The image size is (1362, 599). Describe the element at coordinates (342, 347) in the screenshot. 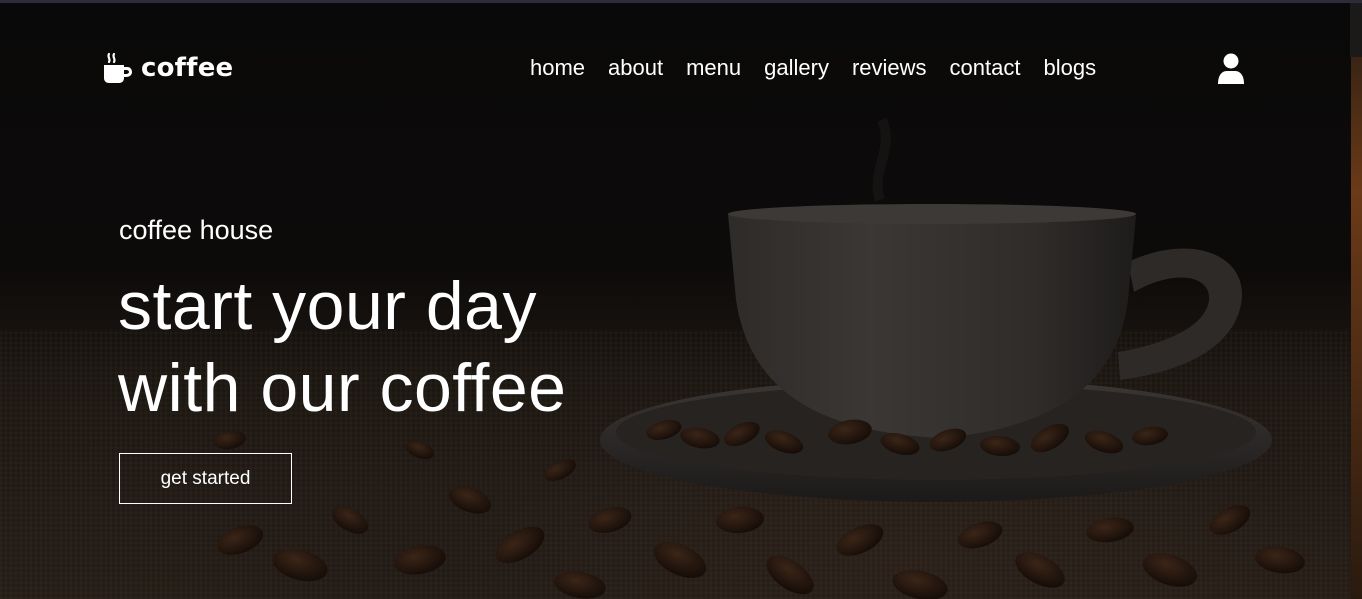

I see `hero-headline: start your day with our coffee` at that location.